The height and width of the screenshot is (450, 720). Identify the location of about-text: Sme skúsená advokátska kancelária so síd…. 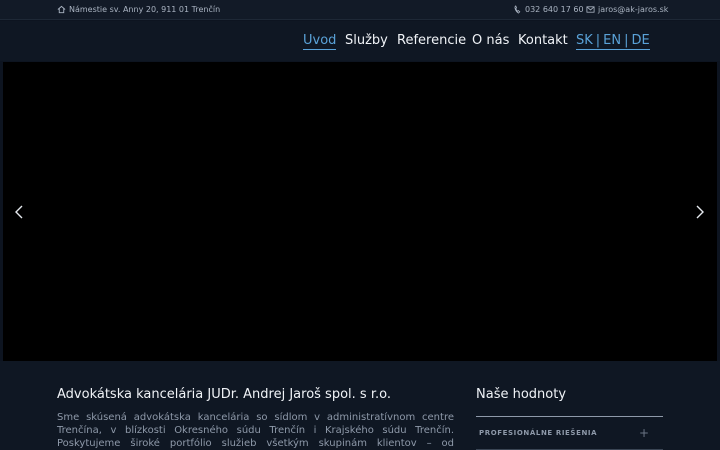
(255, 430).